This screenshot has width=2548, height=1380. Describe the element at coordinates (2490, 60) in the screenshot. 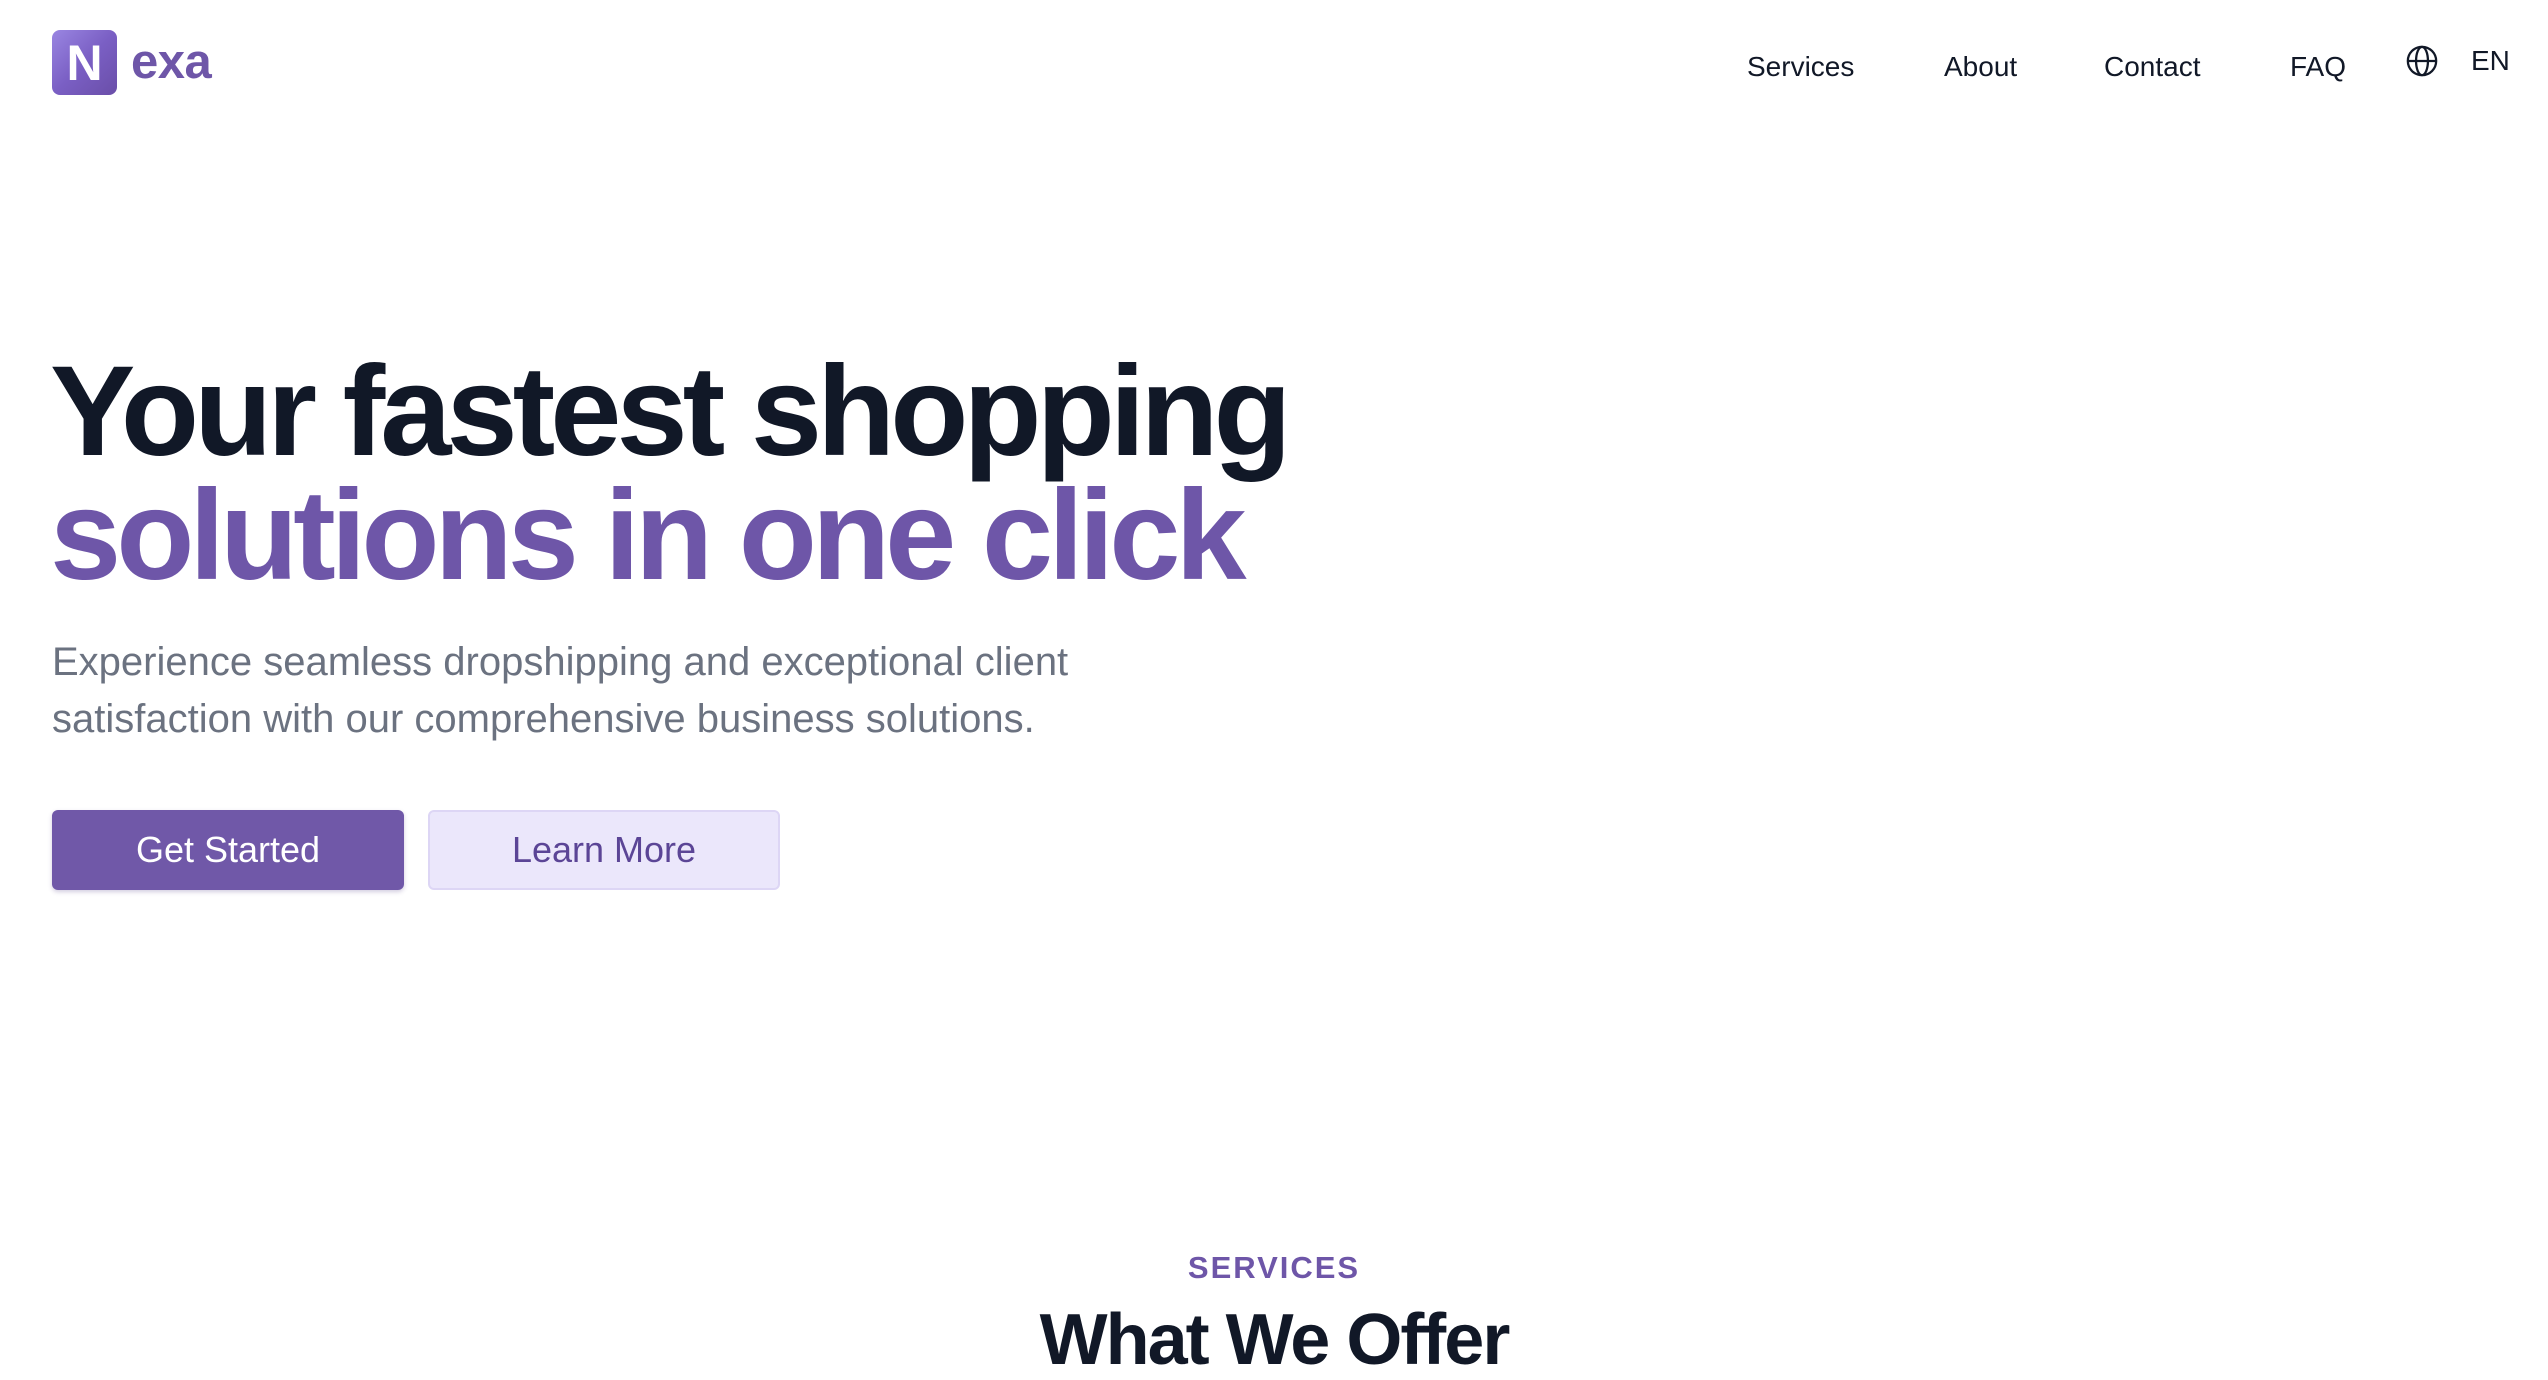

I see `language-label: EN` at that location.